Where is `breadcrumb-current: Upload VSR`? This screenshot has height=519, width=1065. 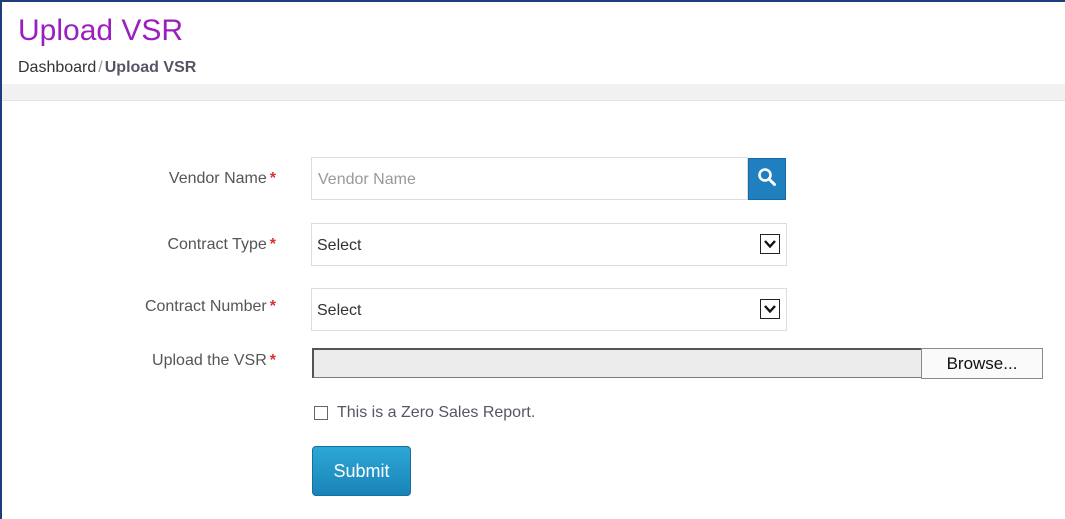 breadcrumb-current: Upload VSR is located at coordinates (150, 67).